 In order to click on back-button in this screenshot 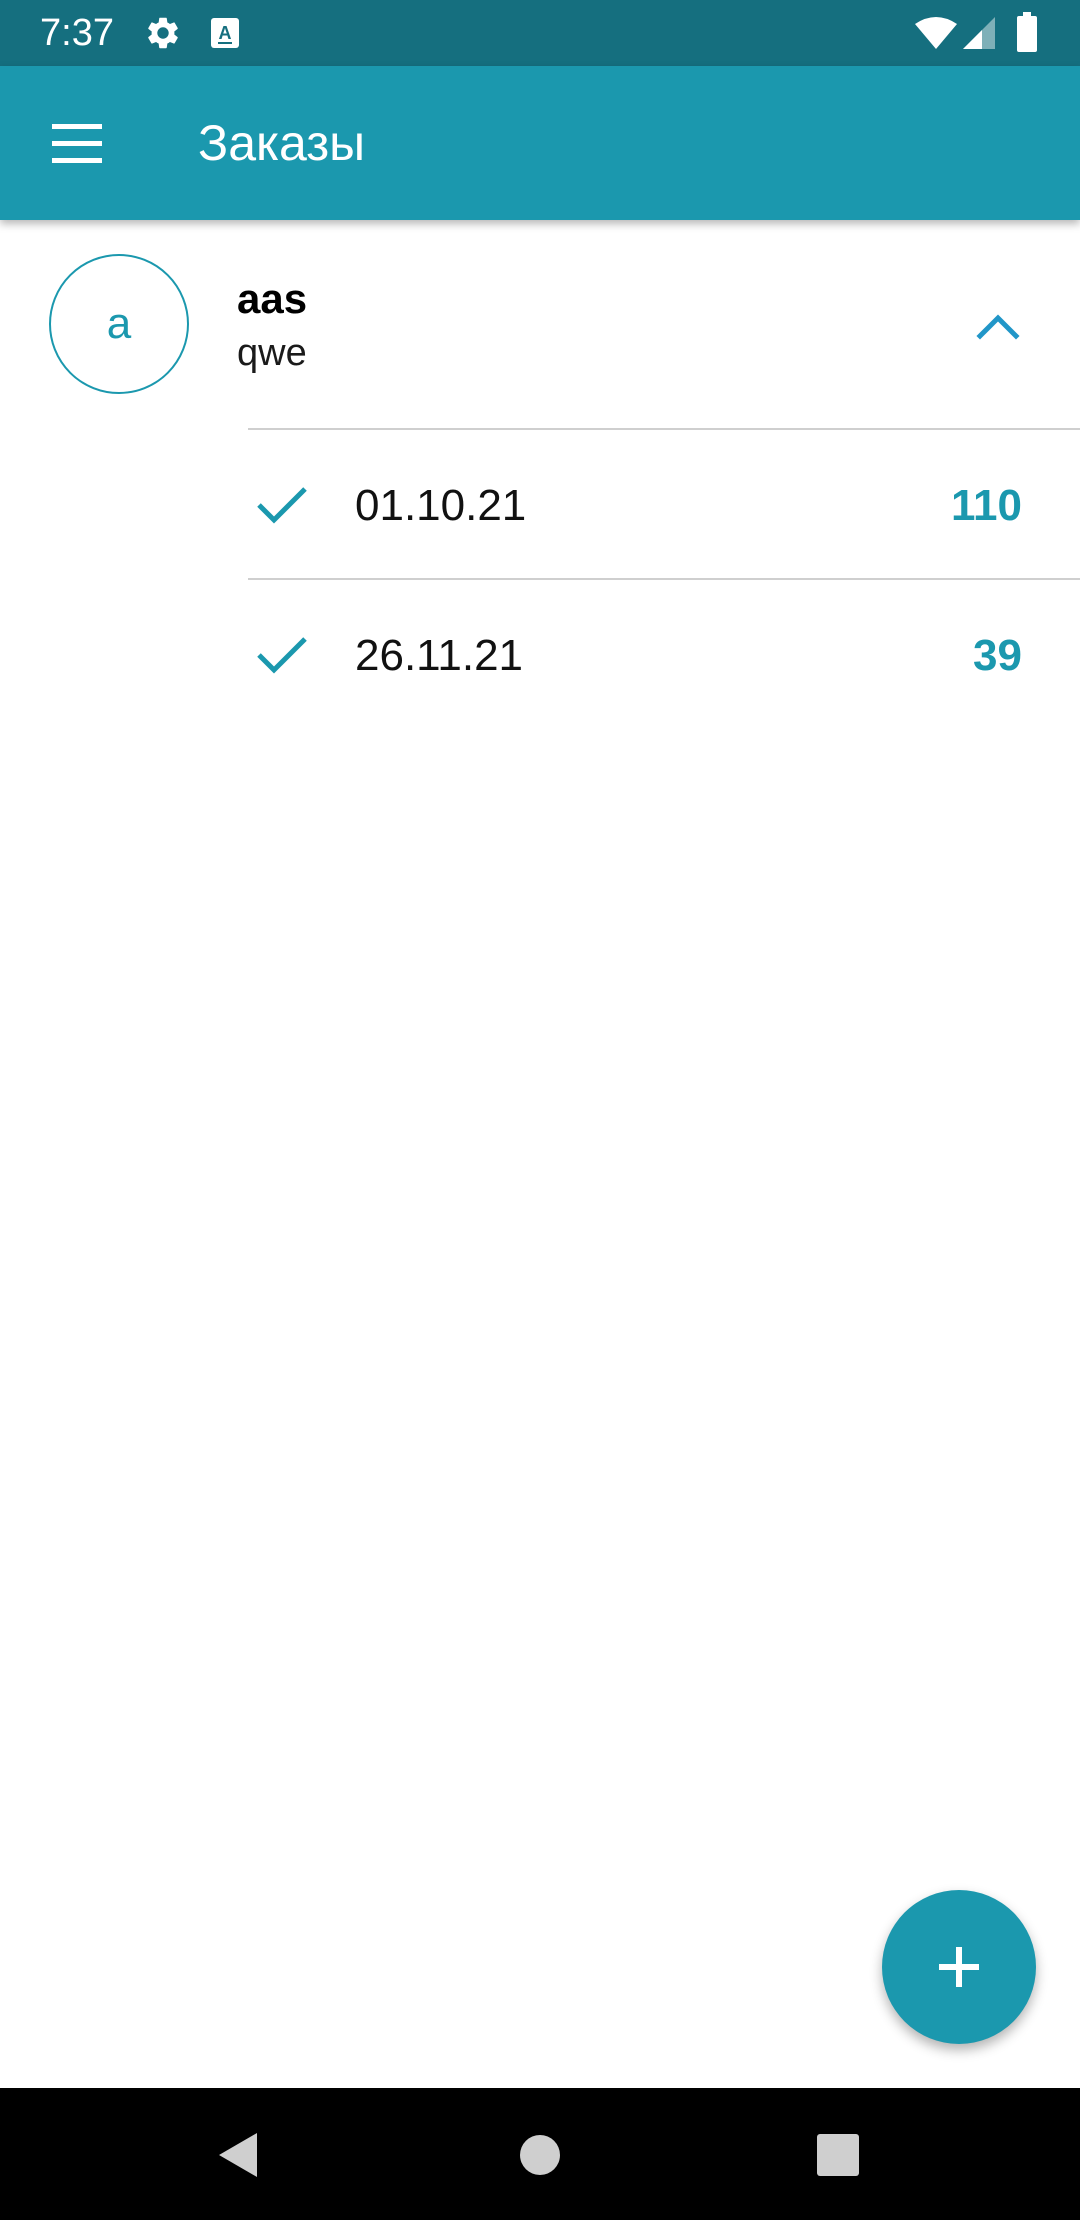, I will do `click(240, 2155)`.